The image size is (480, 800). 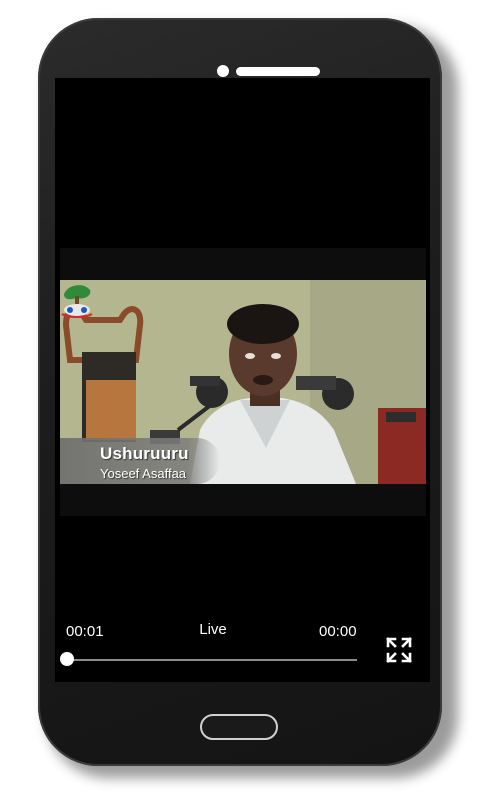 What do you see at coordinates (399, 650) in the screenshot?
I see `expand-arrows-icon` at bounding box center [399, 650].